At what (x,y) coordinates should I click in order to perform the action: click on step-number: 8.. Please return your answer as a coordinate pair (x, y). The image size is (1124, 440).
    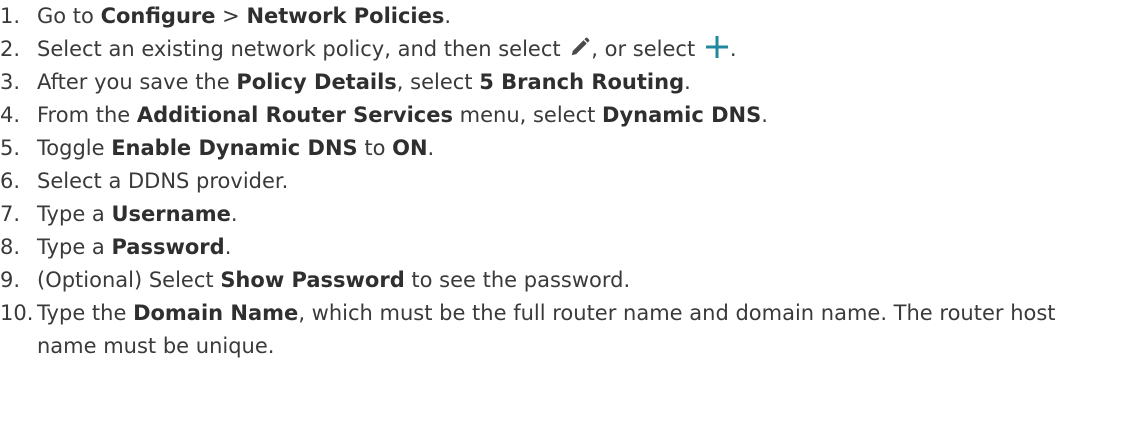
    Looking at the image, I should click on (10, 247).